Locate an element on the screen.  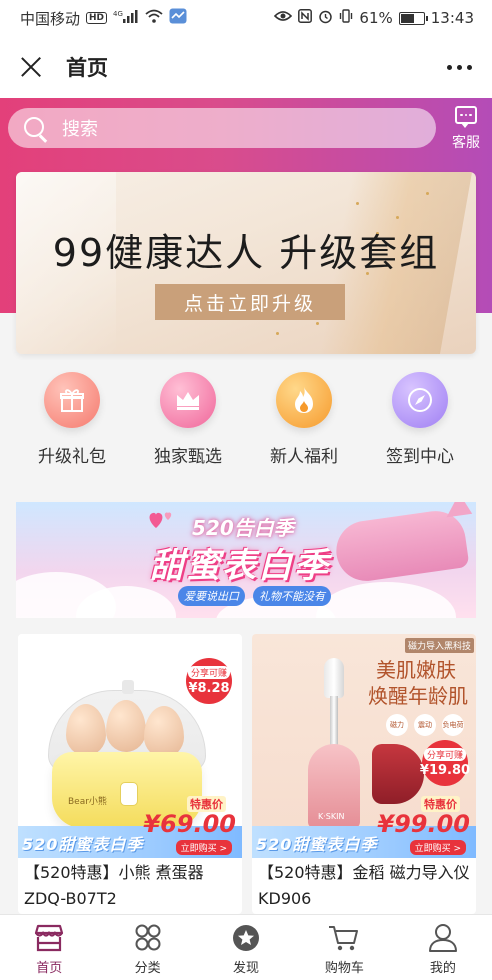
signal-type: 4G is located at coordinates (118, 14).